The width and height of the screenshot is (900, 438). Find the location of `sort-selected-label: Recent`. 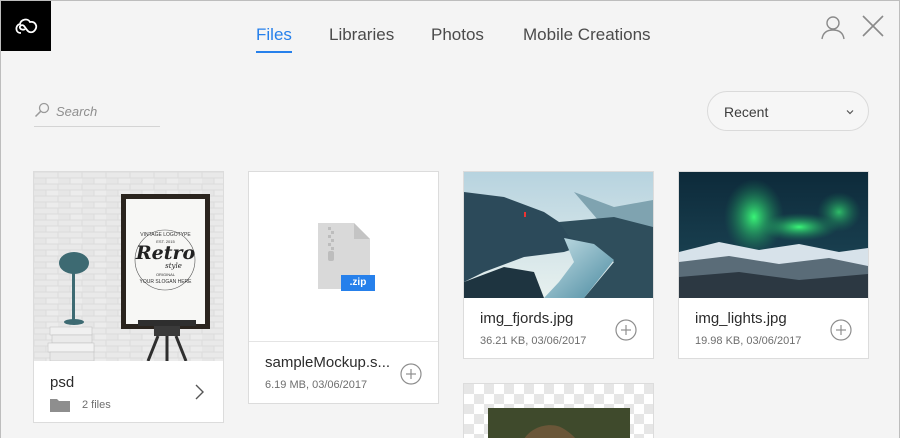

sort-selected-label: Recent is located at coordinates (746, 112).